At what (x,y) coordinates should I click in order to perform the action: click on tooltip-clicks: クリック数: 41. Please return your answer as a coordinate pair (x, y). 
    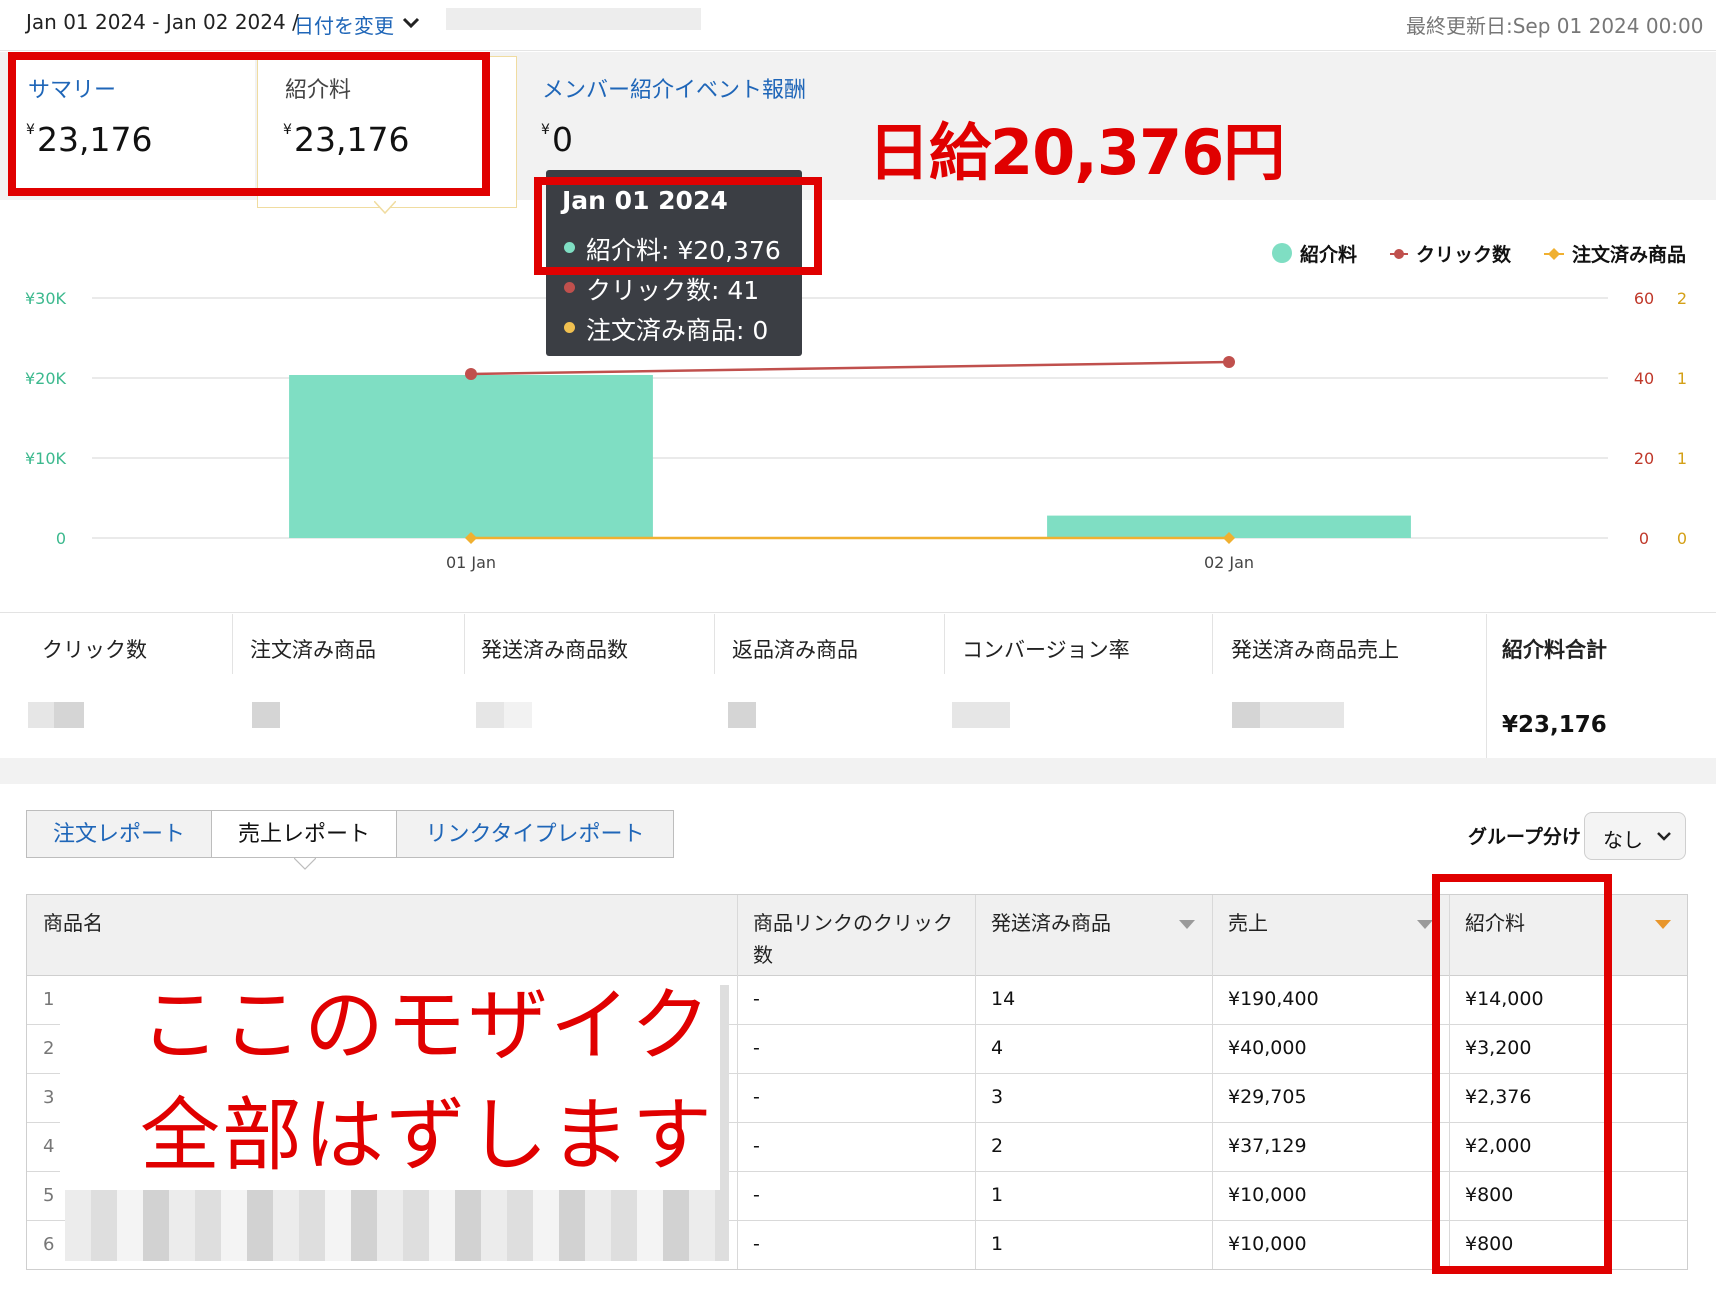
    Looking at the image, I should click on (673, 290).